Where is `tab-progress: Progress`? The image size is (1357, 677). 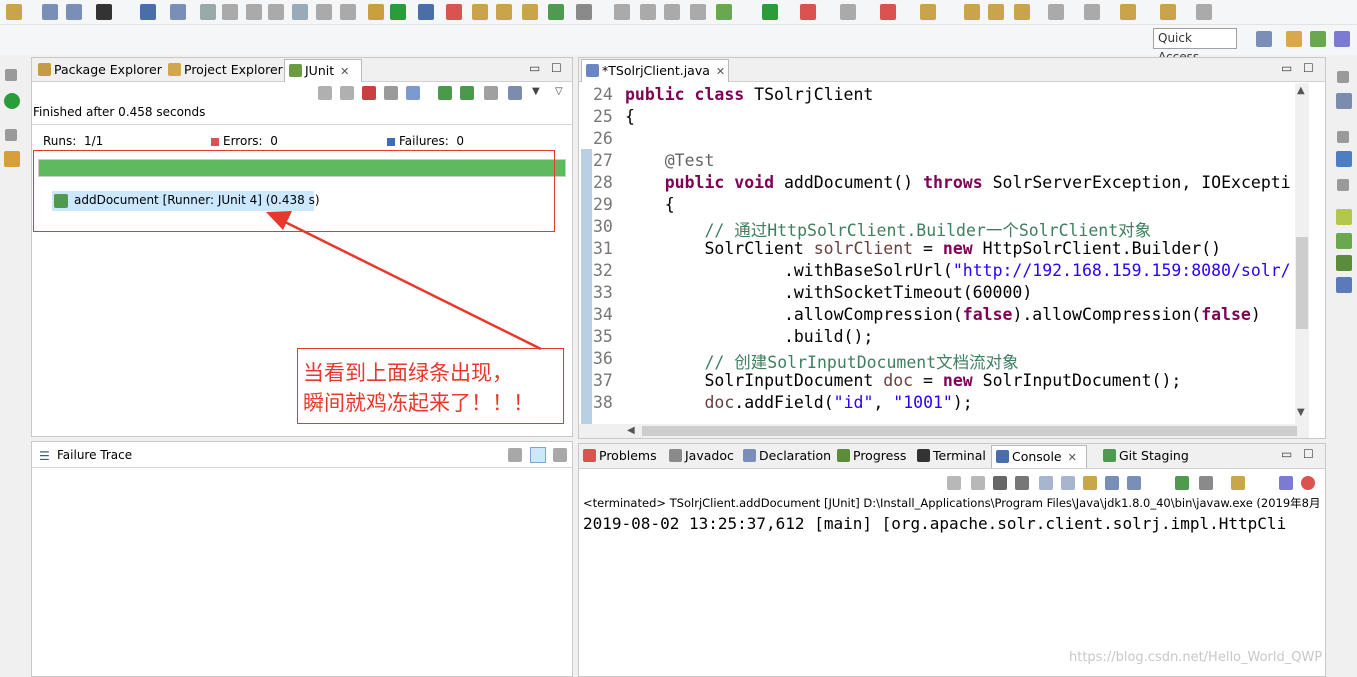 tab-progress: Progress is located at coordinates (872, 456).